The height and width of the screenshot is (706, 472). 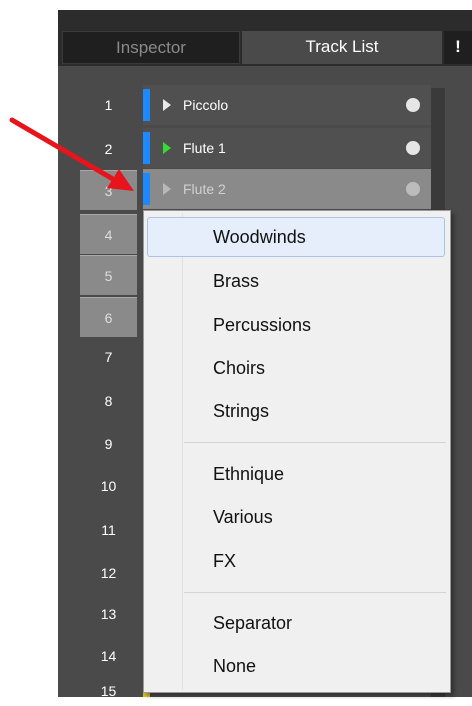 I want to click on row-number: 14, so click(x=108, y=656).